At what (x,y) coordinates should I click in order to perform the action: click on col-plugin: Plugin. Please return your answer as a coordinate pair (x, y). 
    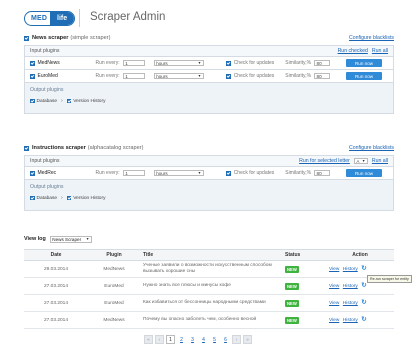
    Looking at the image, I should click on (114, 255).